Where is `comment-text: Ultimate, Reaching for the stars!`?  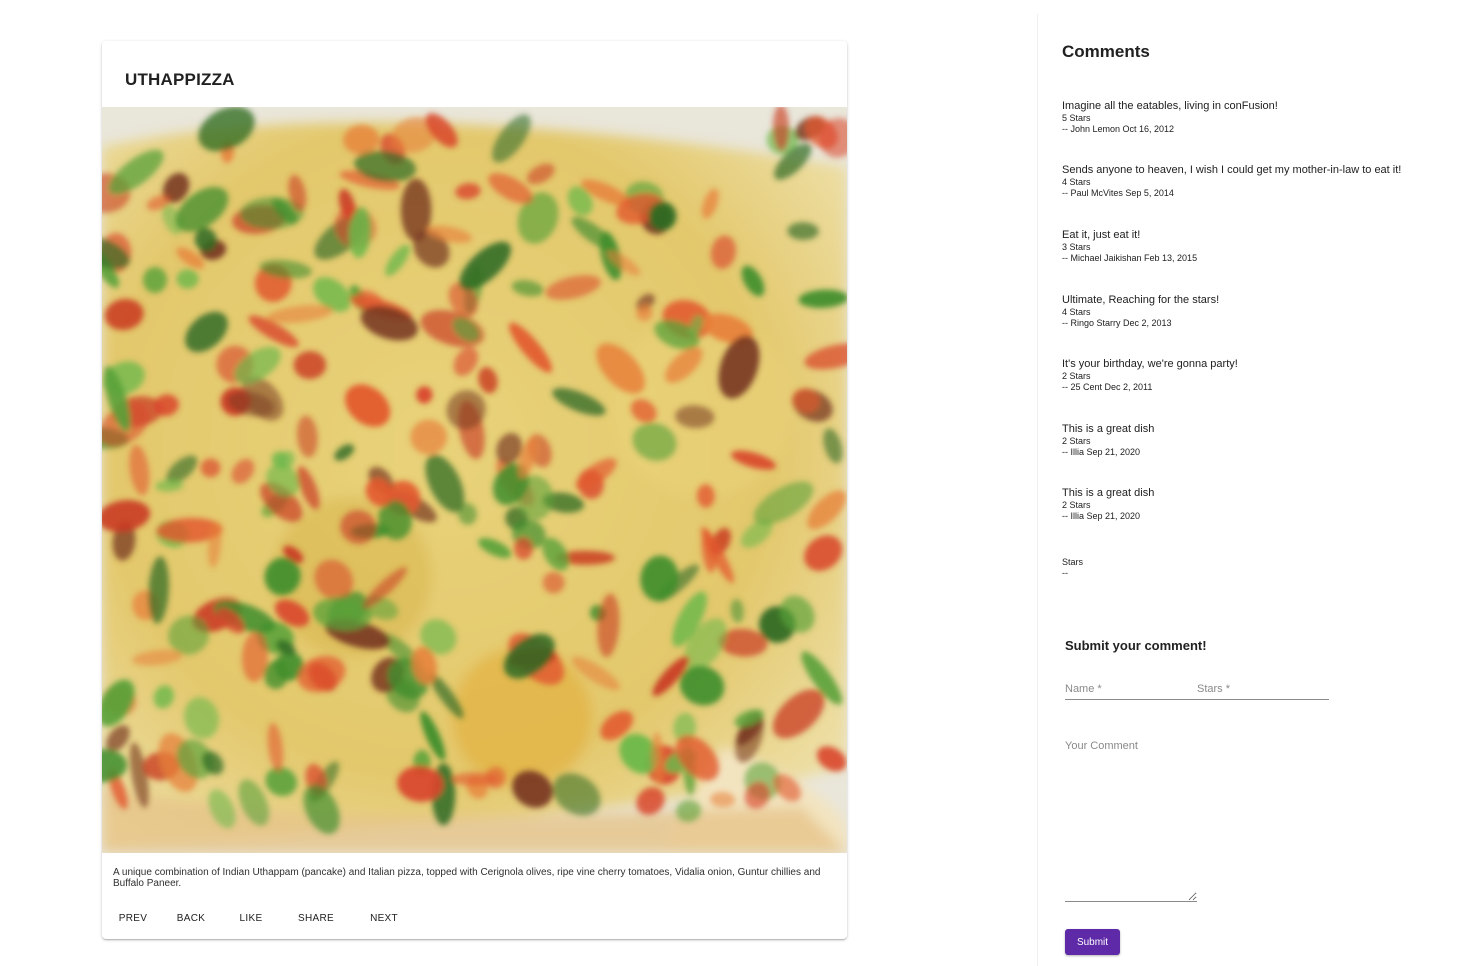
comment-text: Ultimate, Reaching for the stars! is located at coordinates (1141, 300).